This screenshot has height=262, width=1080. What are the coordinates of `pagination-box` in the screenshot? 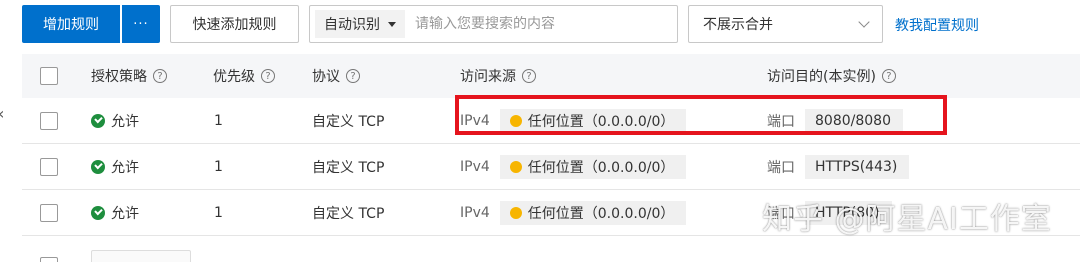 It's located at (141, 256).